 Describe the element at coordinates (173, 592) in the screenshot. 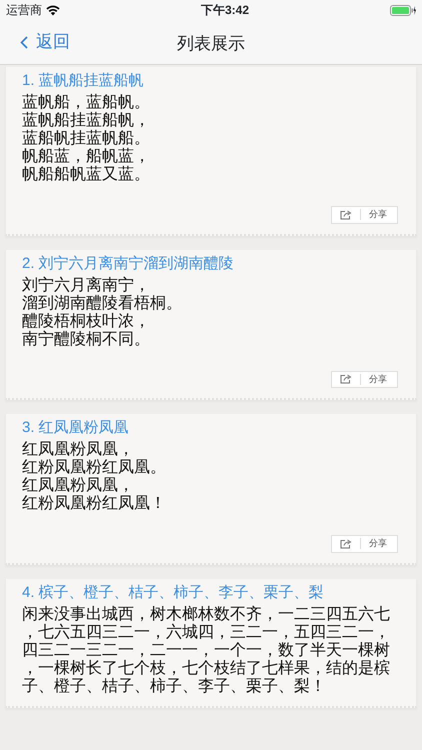

I see `item-title: 4. 槟子、橙子、桔子、柿子、李子、栗子、梨` at that location.